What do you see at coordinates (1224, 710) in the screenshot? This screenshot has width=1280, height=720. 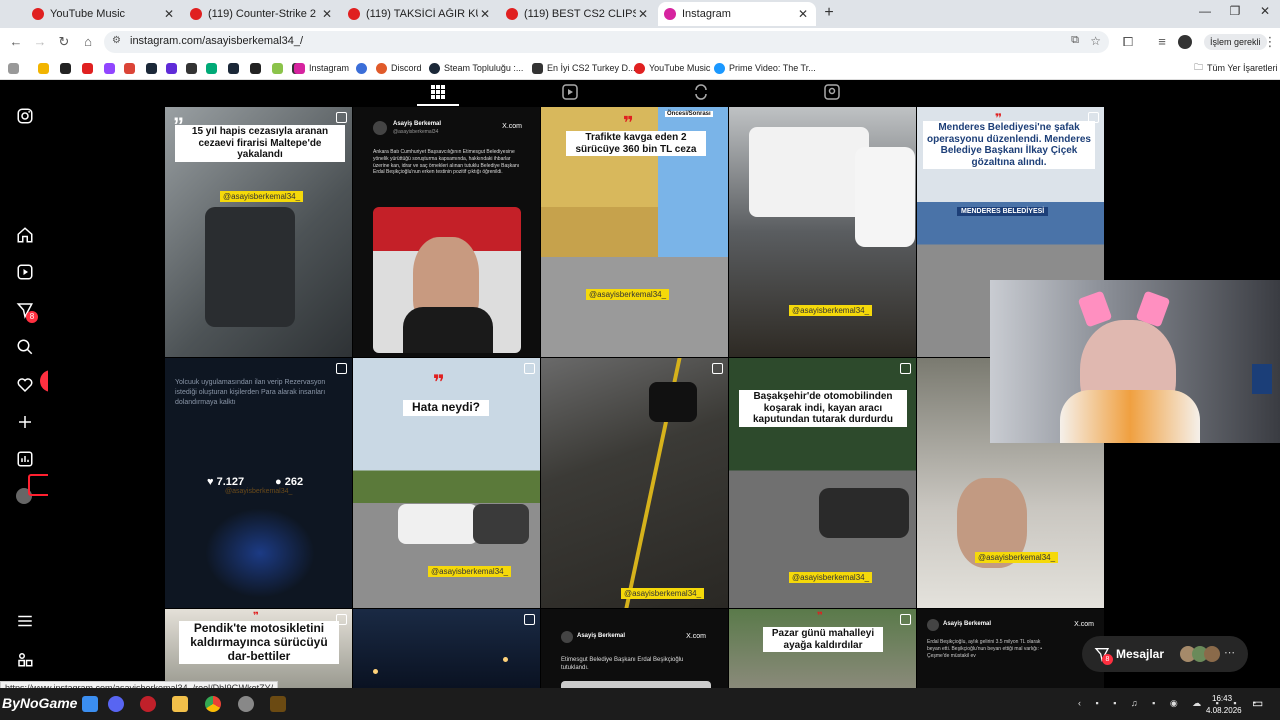 I see `clock-date: 4.08.2026` at bounding box center [1224, 710].